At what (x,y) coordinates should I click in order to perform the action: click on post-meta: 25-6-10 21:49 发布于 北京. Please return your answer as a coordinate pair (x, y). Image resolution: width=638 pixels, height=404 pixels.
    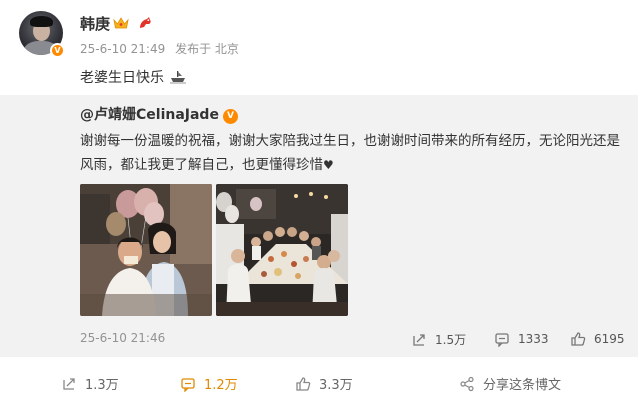
    Looking at the image, I should click on (162, 48).